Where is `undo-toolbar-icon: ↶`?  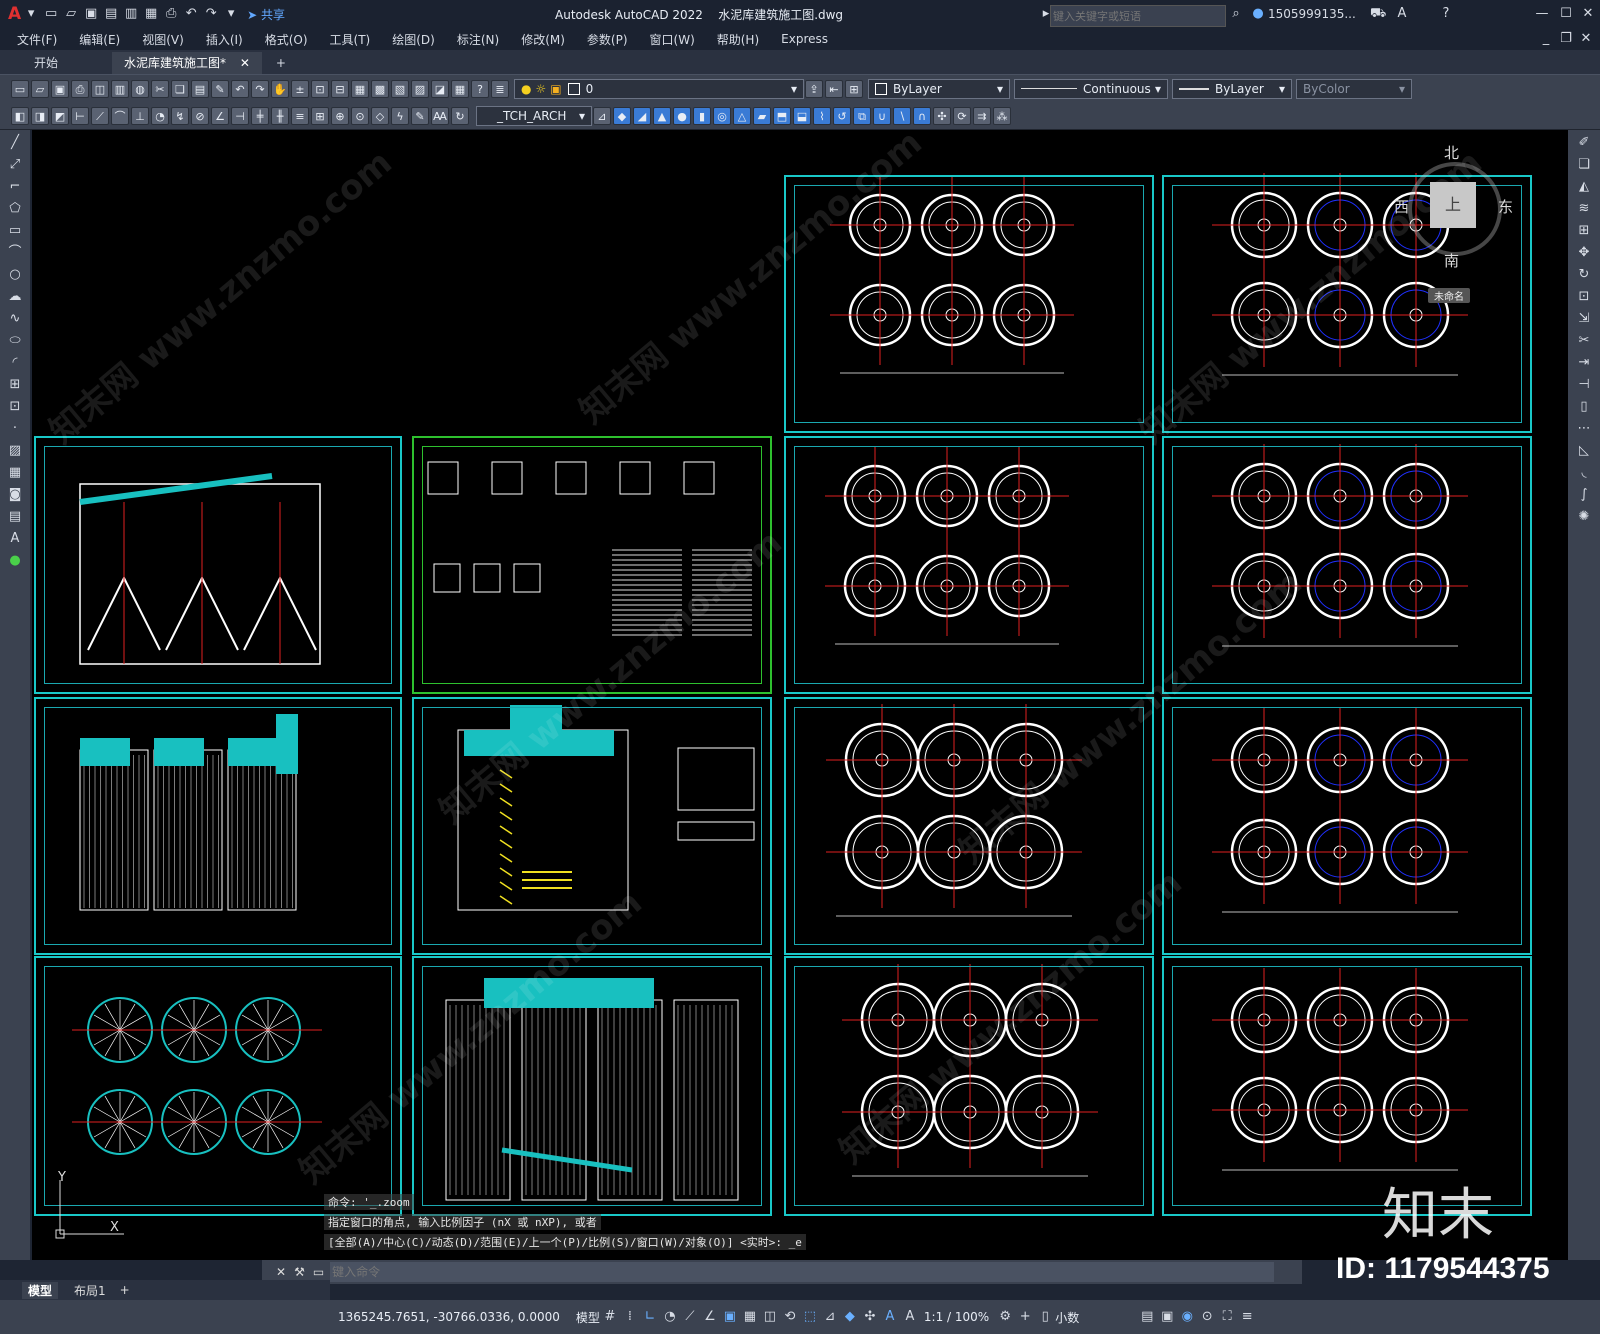
undo-toolbar-icon: ↶ is located at coordinates (240, 88).